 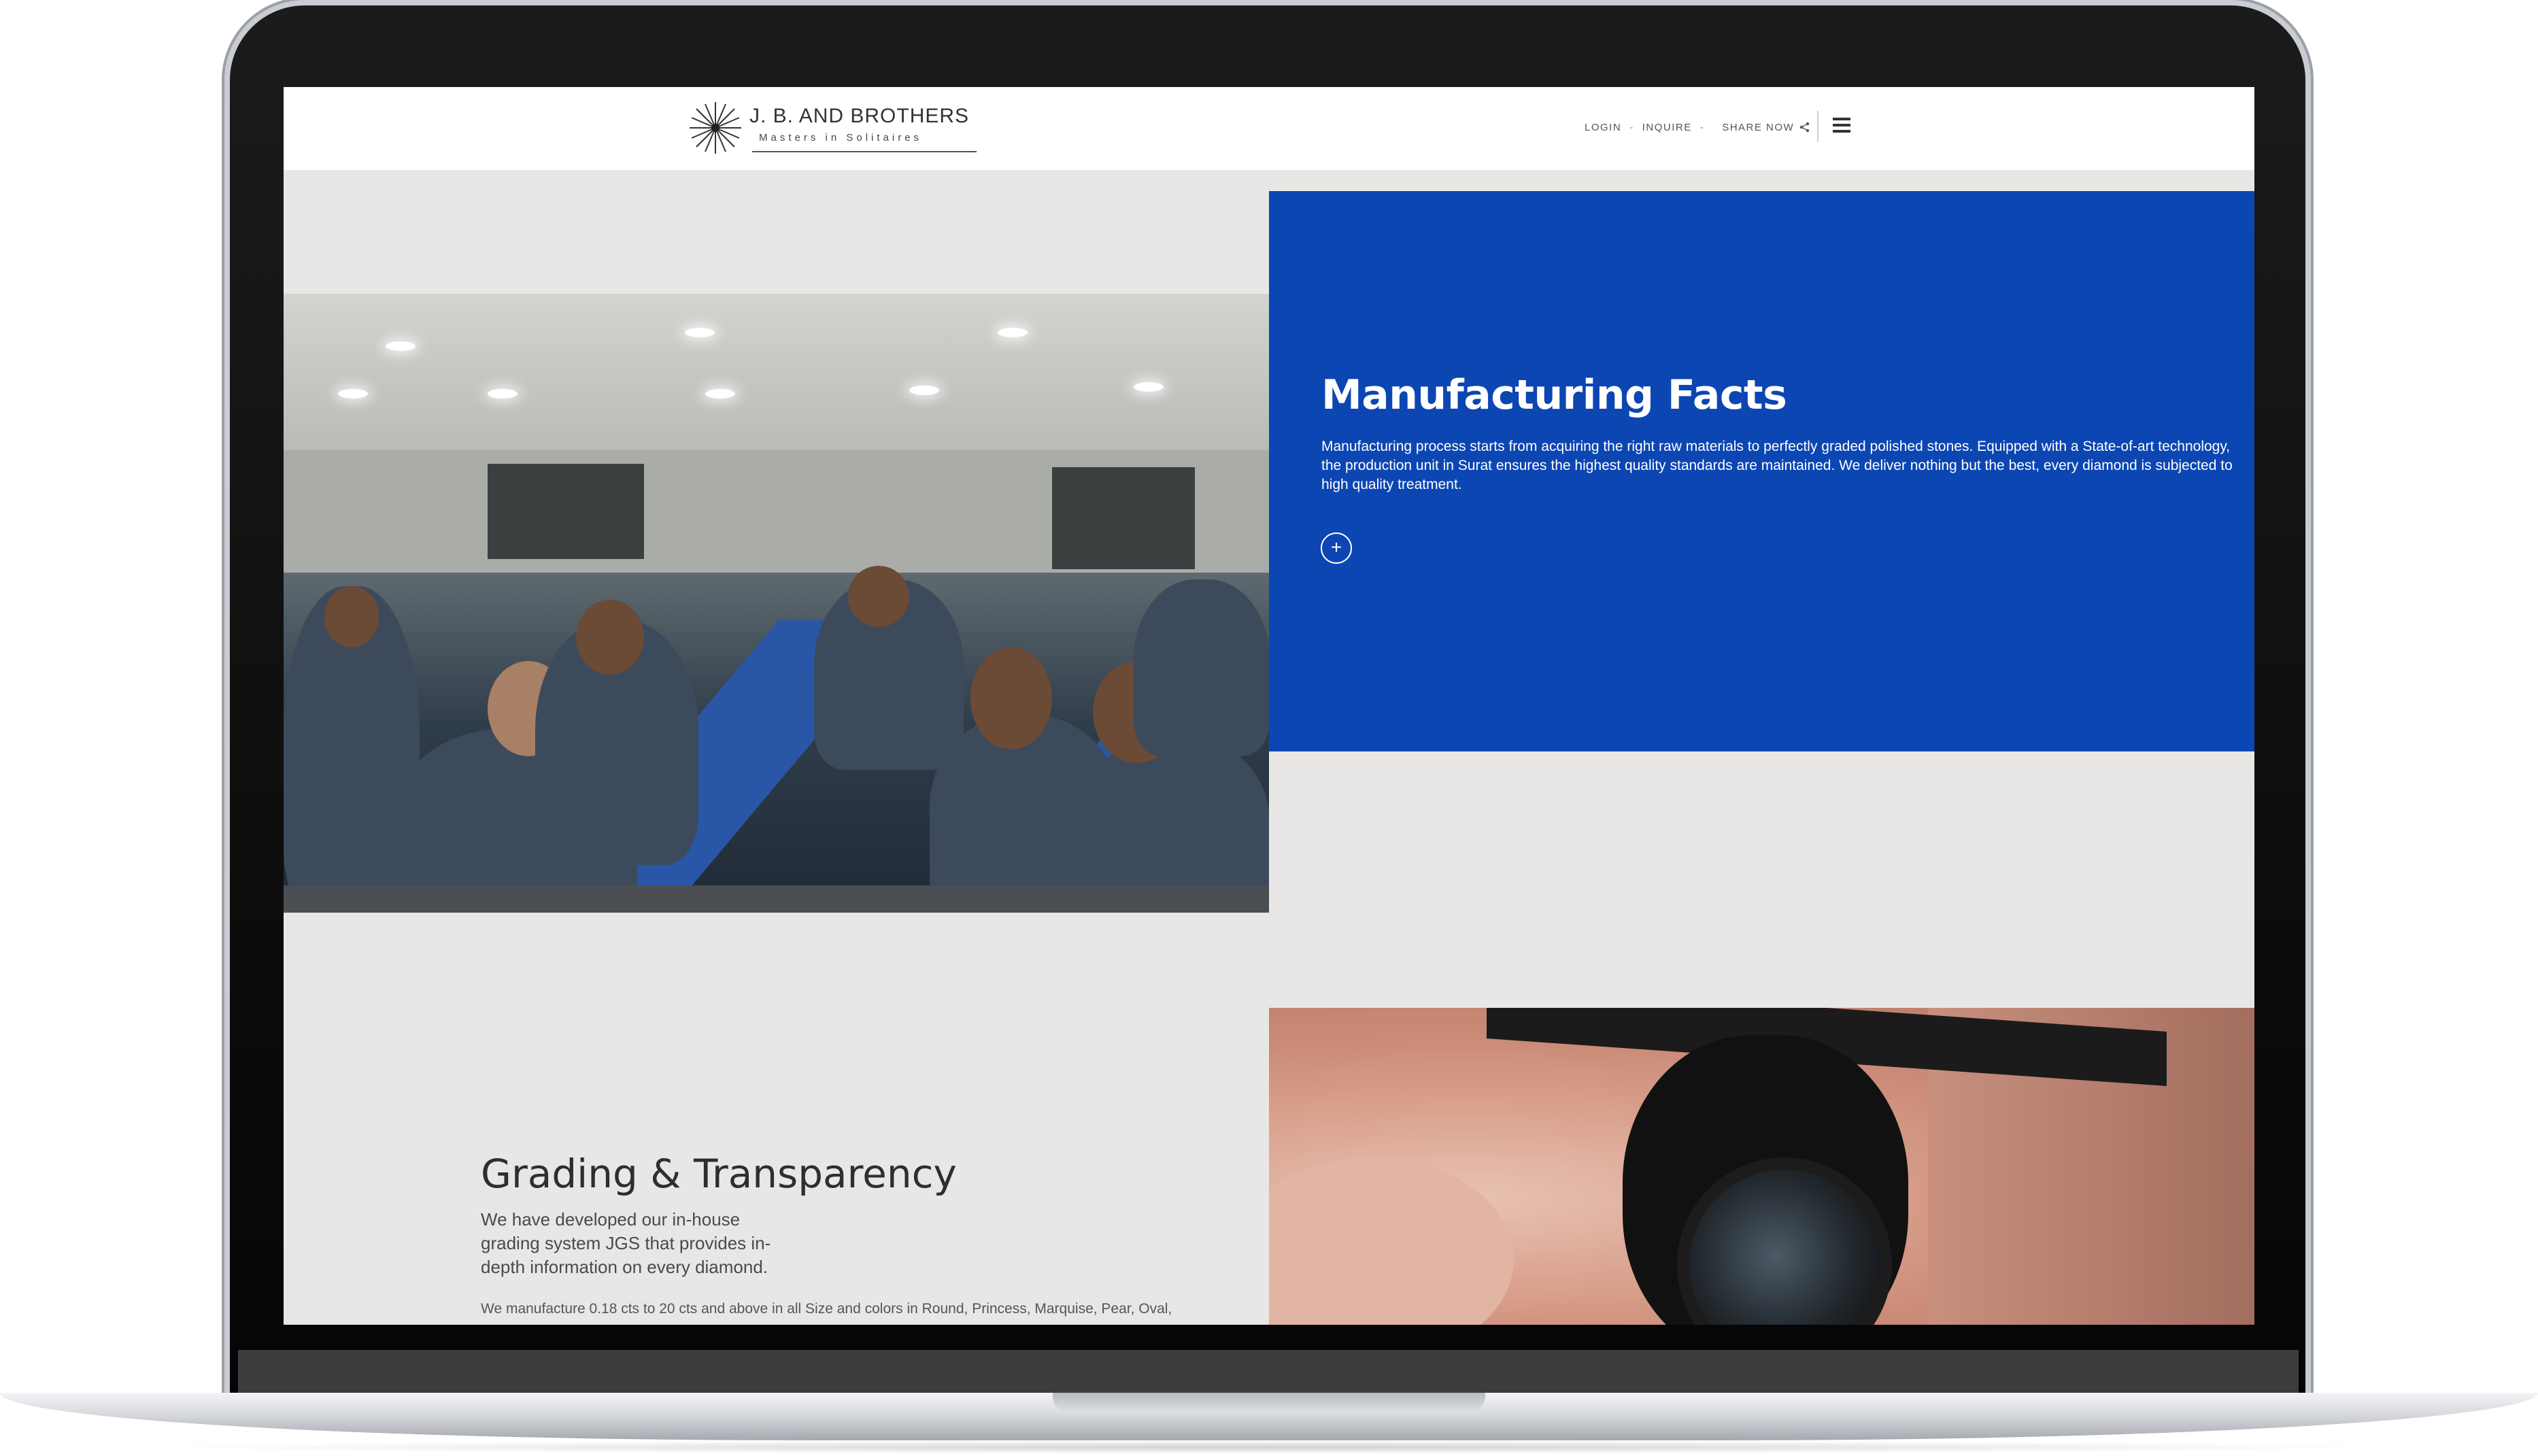 What do you see at coordinates (719, 1174) in the screenshot?
I see `grading-title: Grading & Transparency` at bounding box center [719, 1174].